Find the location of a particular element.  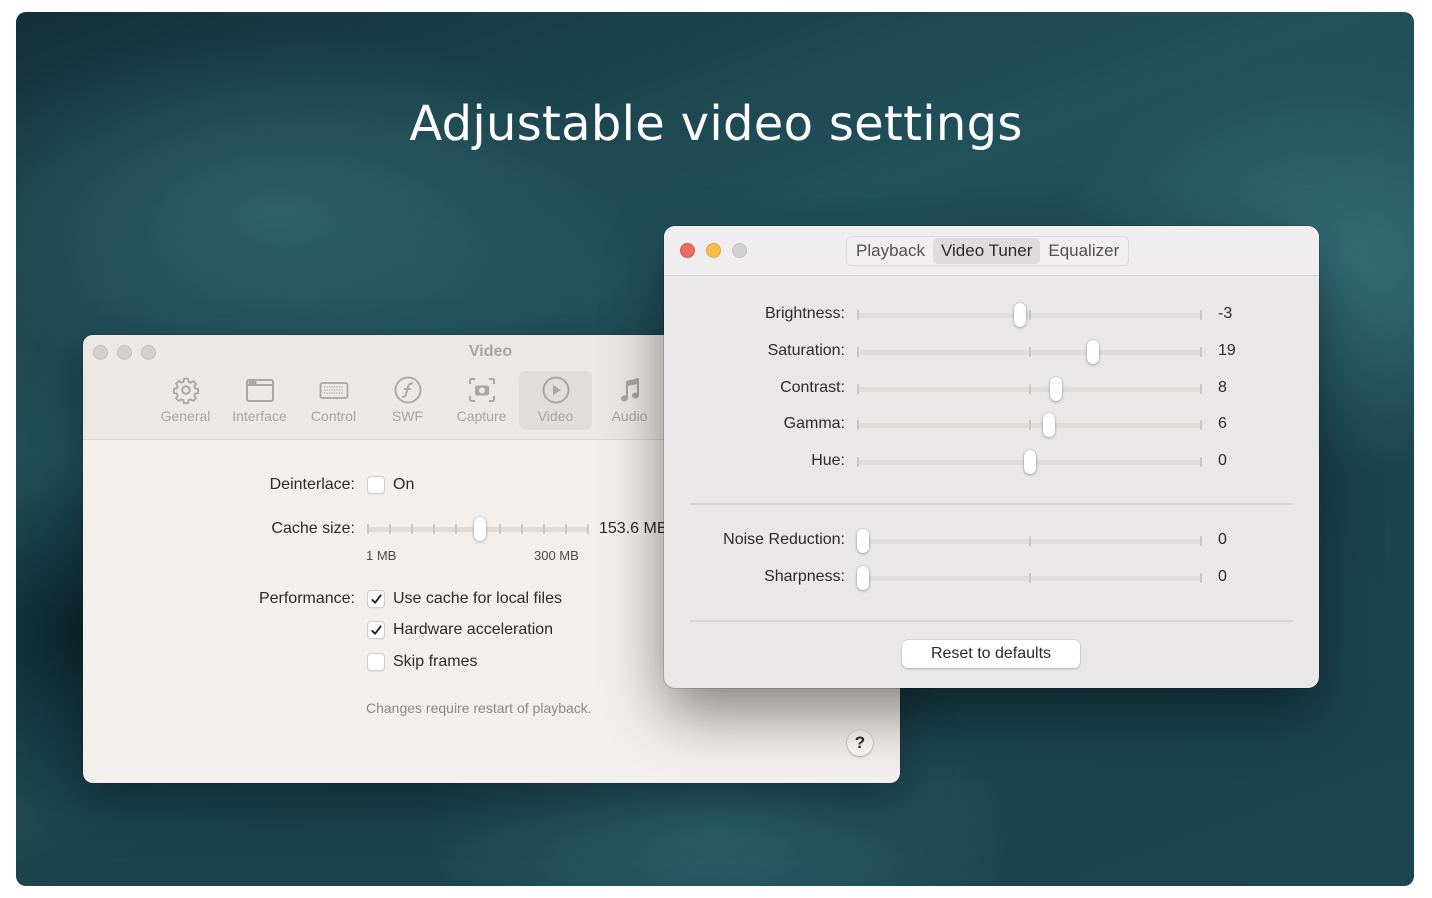

tab-video-tuner: Video Tuner is located at coordinates (986, 251).